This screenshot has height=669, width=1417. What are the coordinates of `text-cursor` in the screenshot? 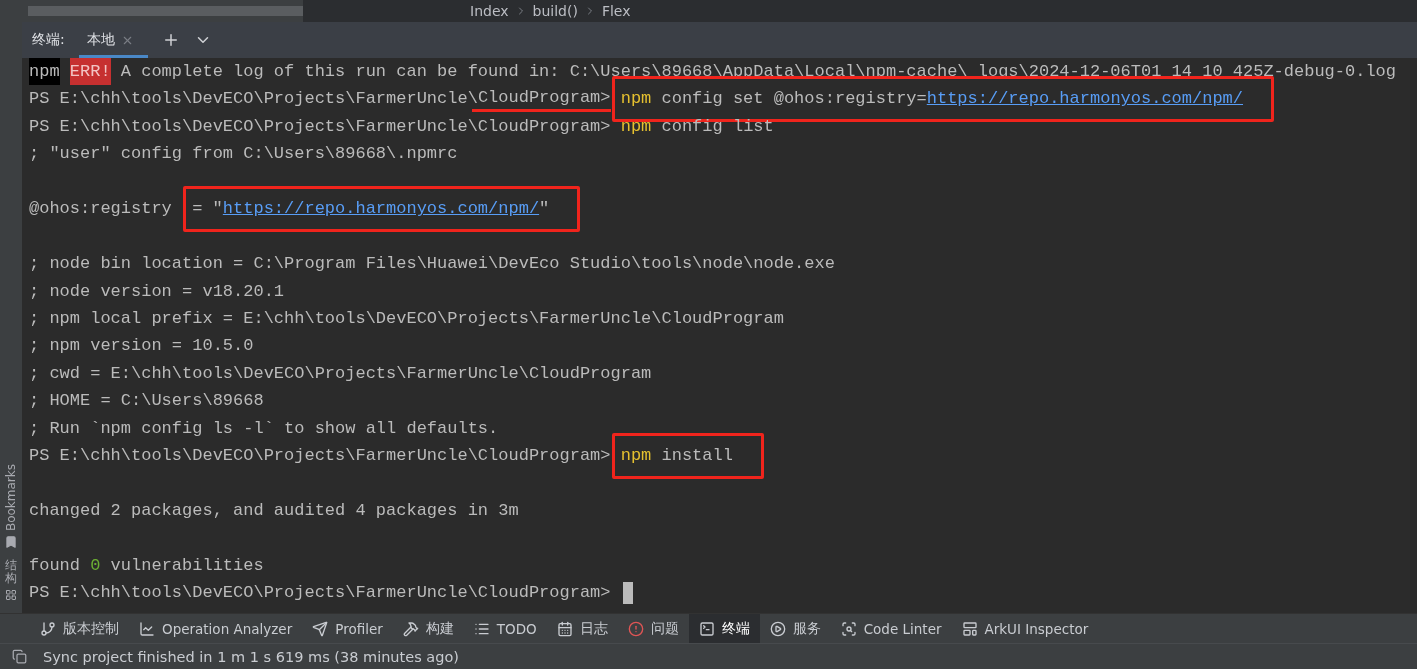 It's located at (627, 593).